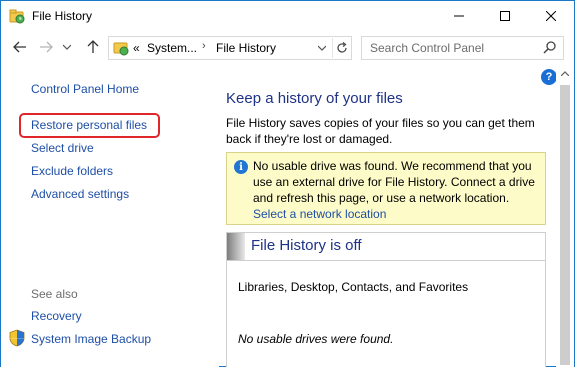 Image resolution: width=575 pixels, height=367 pixels. Describe the element at coordinates (17, 338) in the screenshot. I see `shield-icon` at that location.